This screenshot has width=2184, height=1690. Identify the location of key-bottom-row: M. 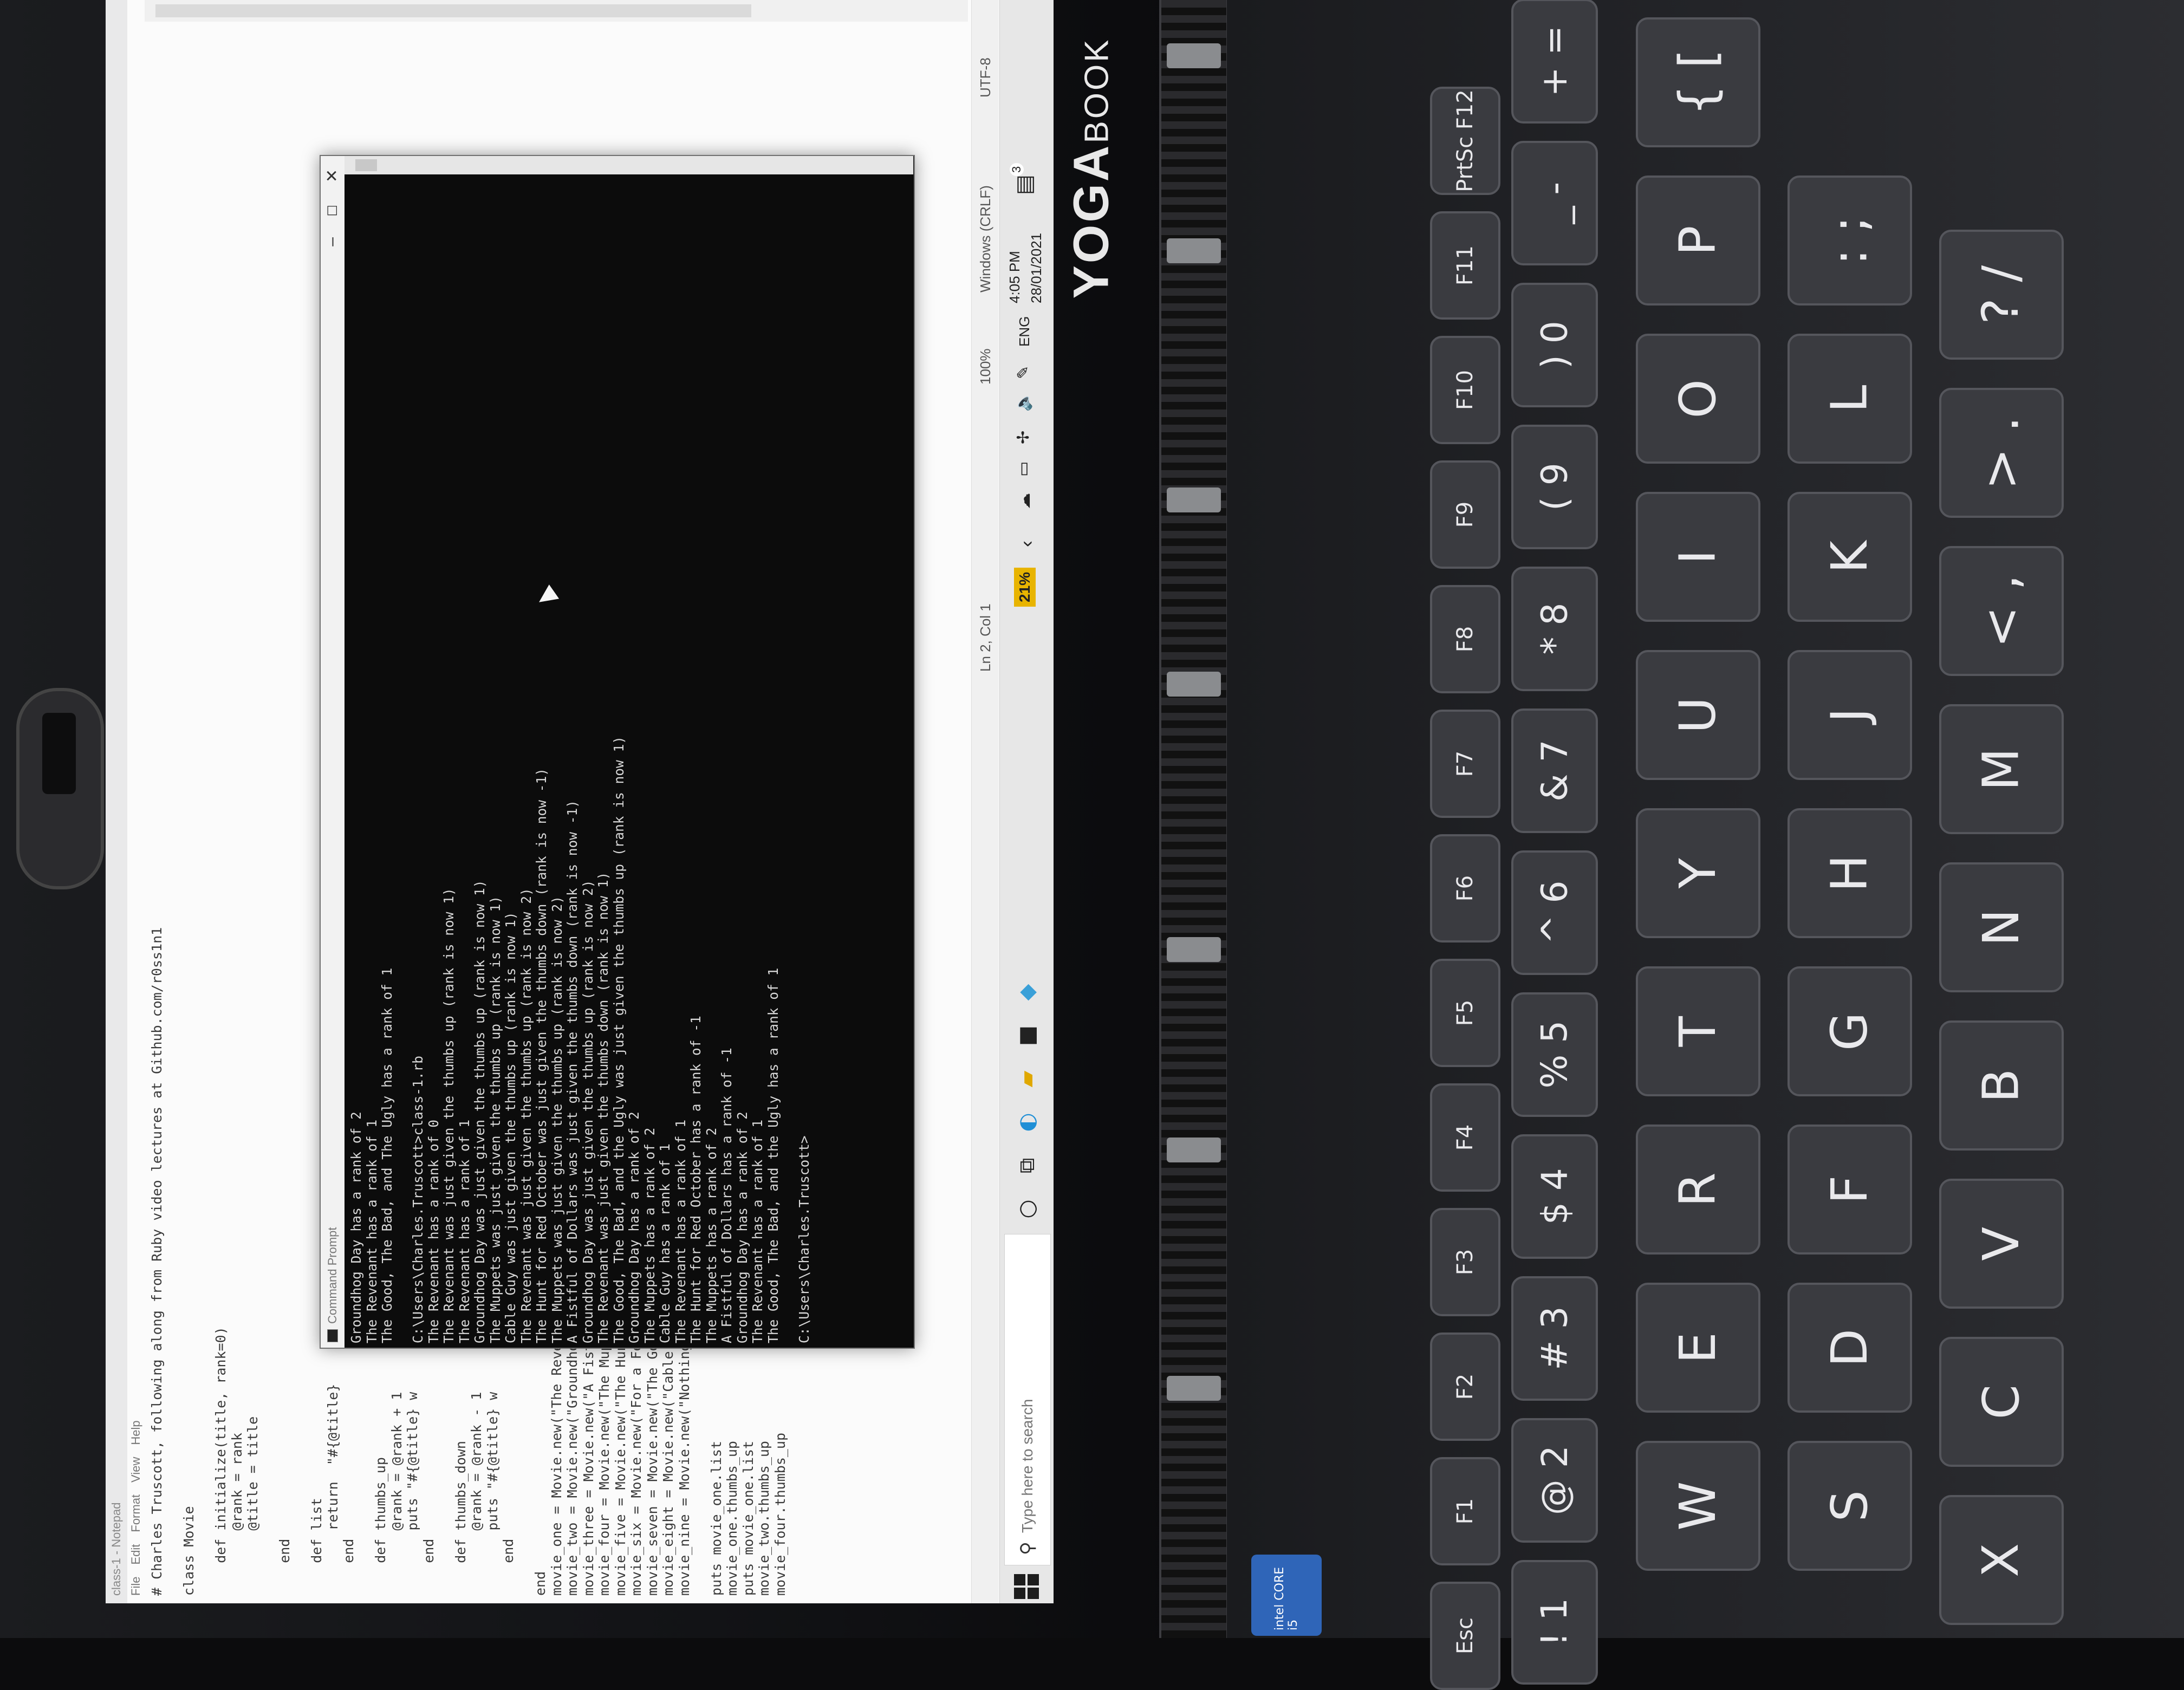
(2001, 769).